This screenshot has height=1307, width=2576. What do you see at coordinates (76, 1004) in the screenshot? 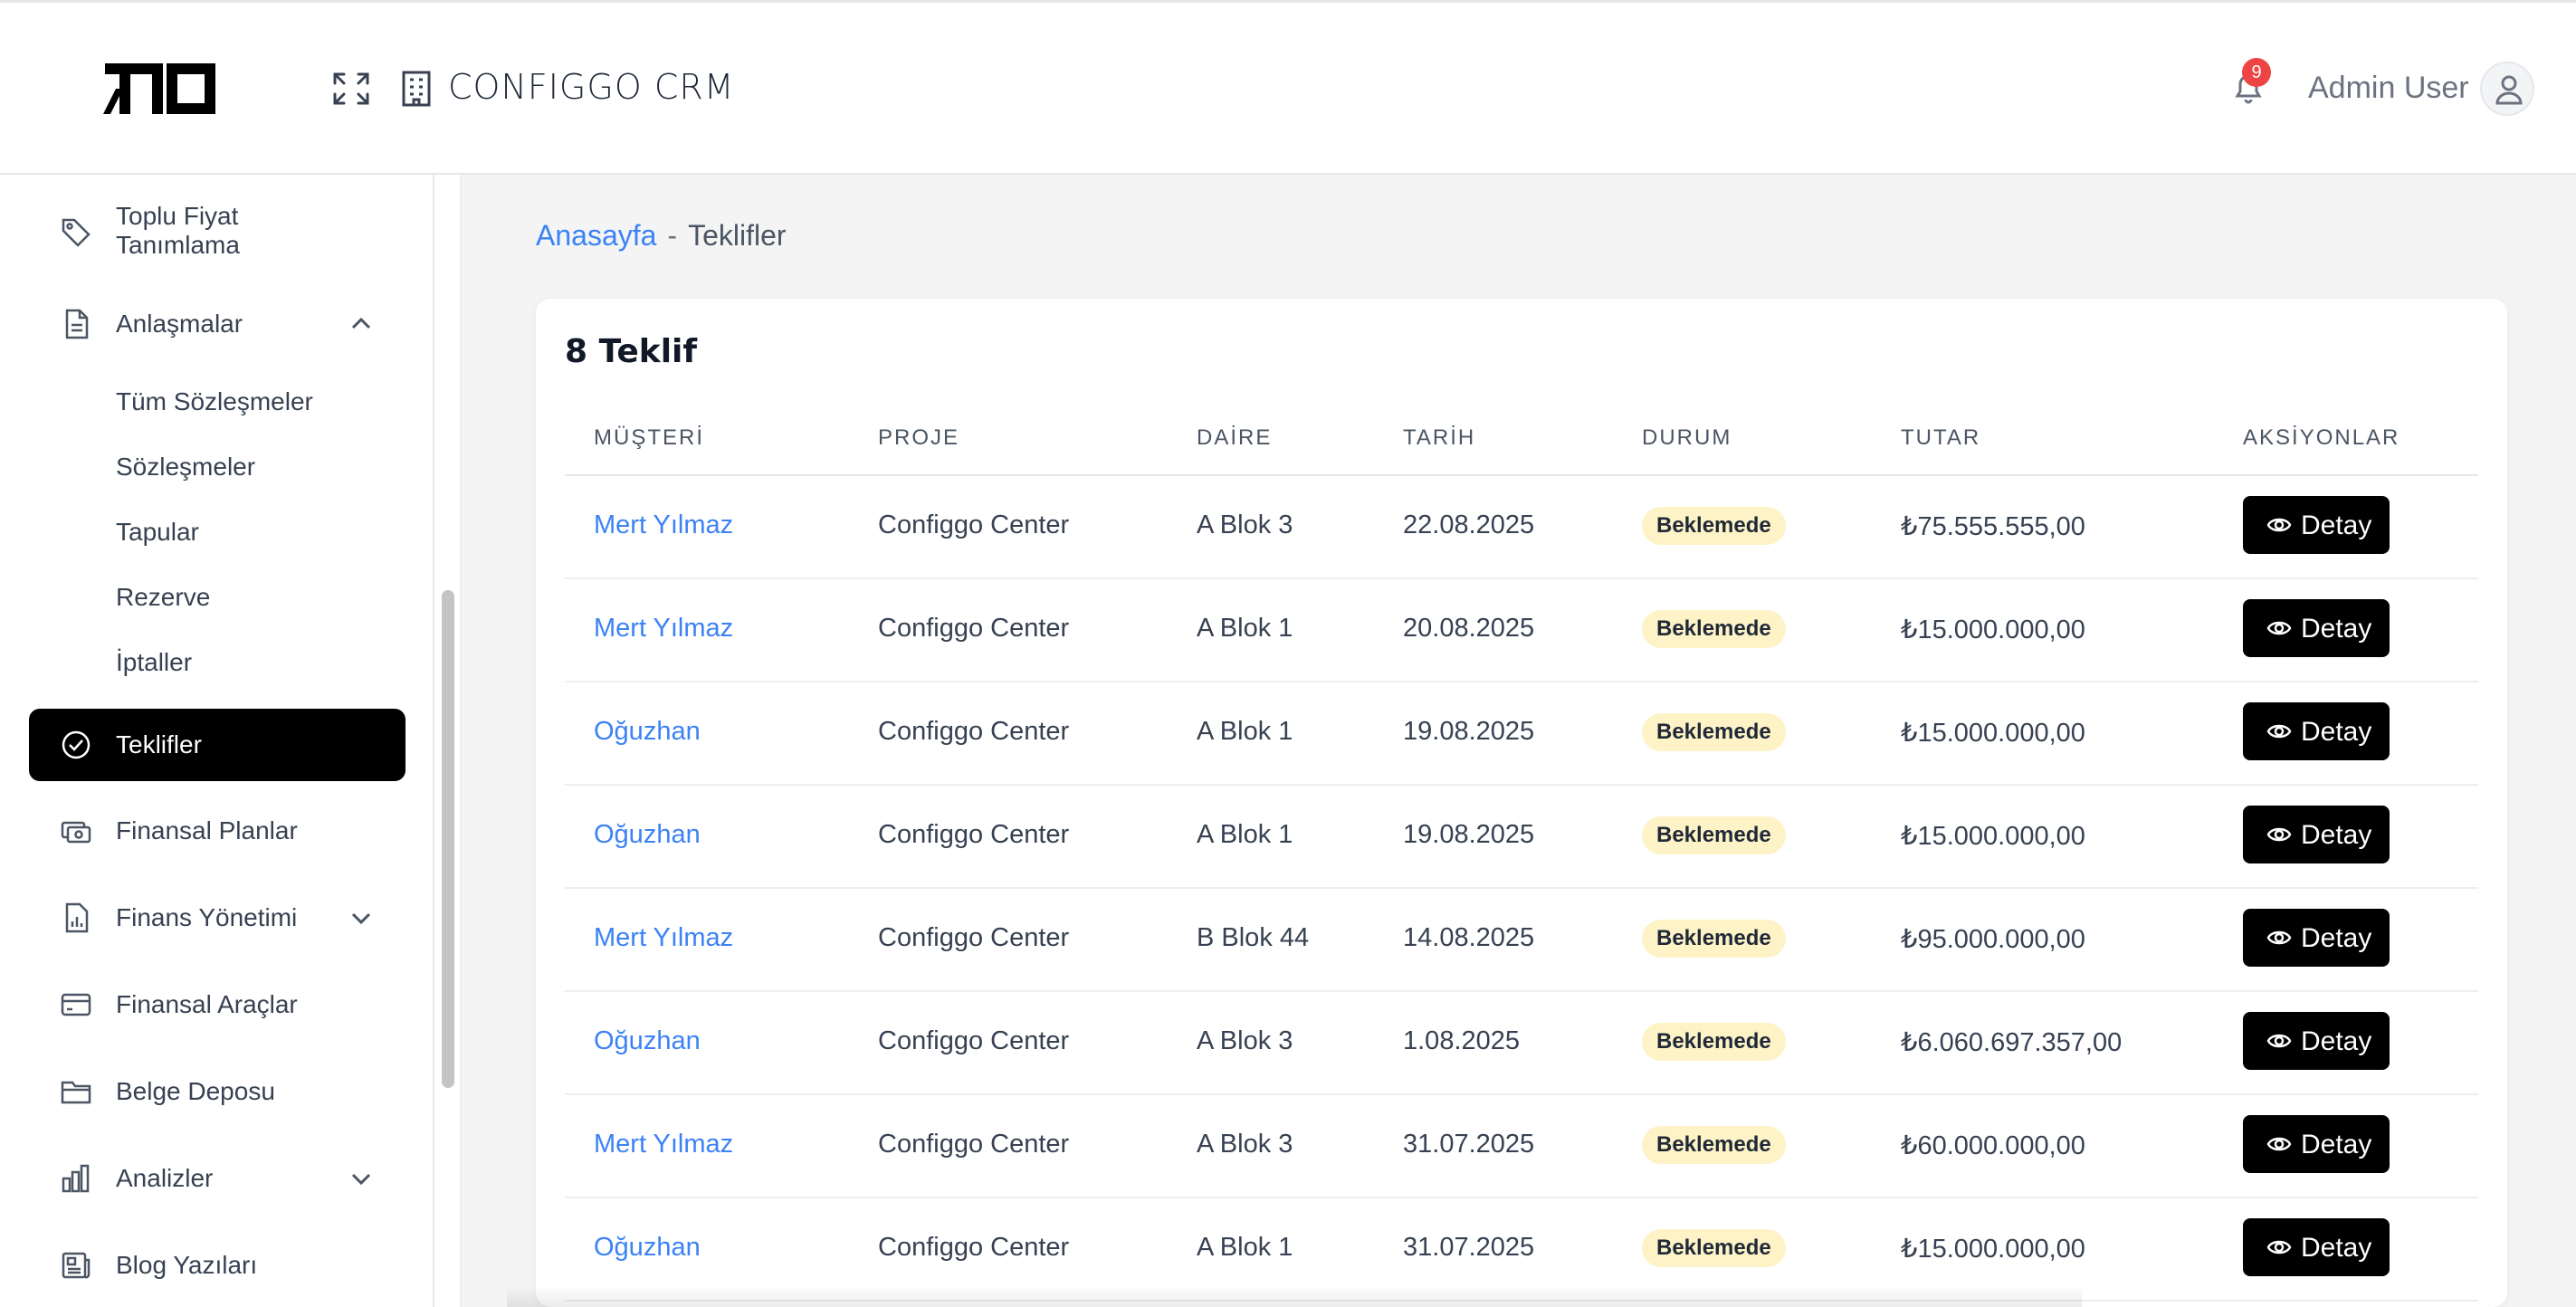
I see `card-icon` at bounding box center [76, 1004].